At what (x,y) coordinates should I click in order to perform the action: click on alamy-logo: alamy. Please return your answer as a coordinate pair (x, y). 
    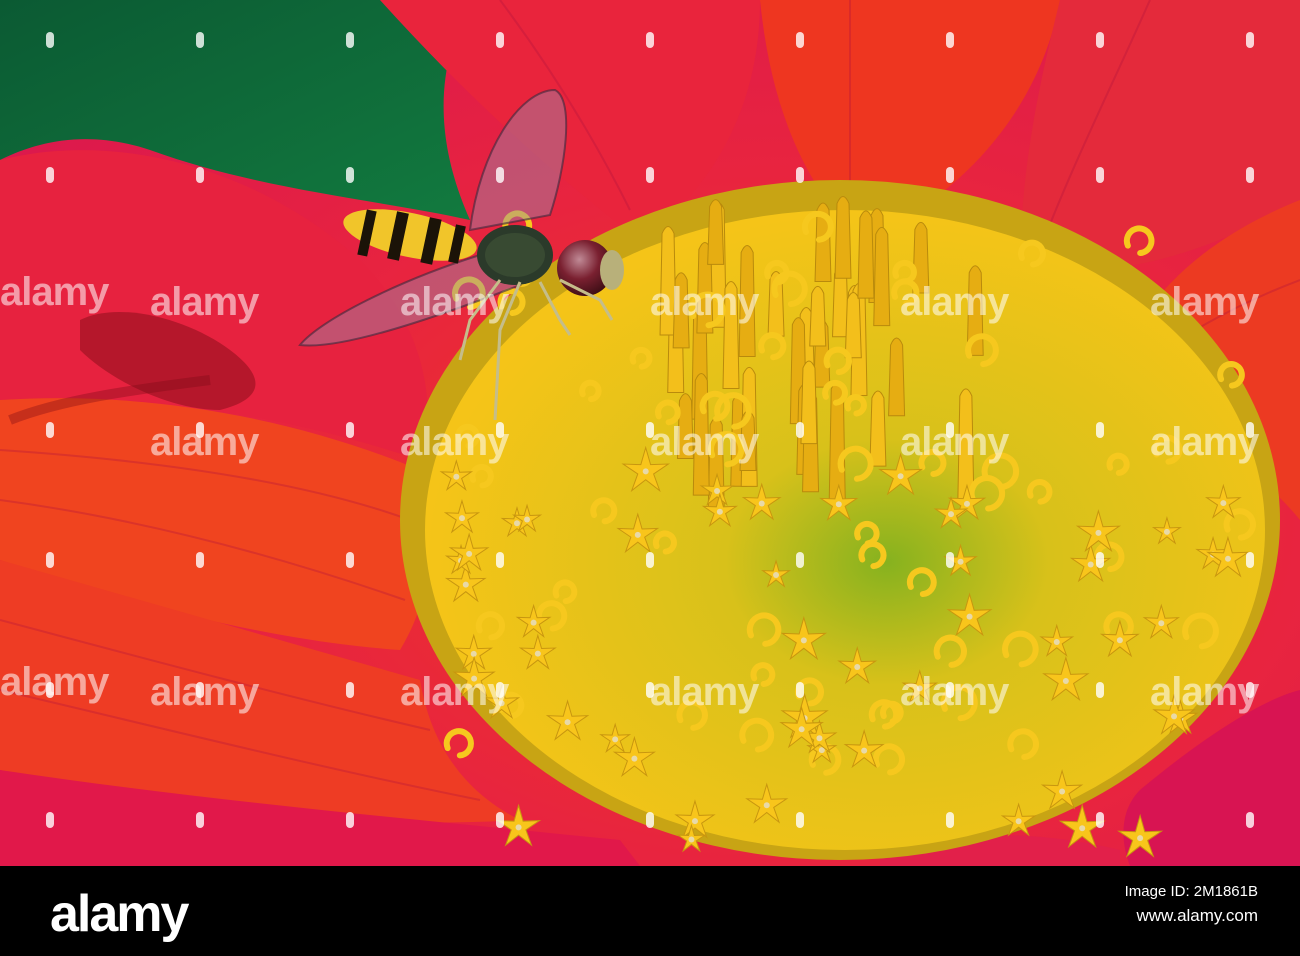
    Looking at the image, I should click on (119, 914).